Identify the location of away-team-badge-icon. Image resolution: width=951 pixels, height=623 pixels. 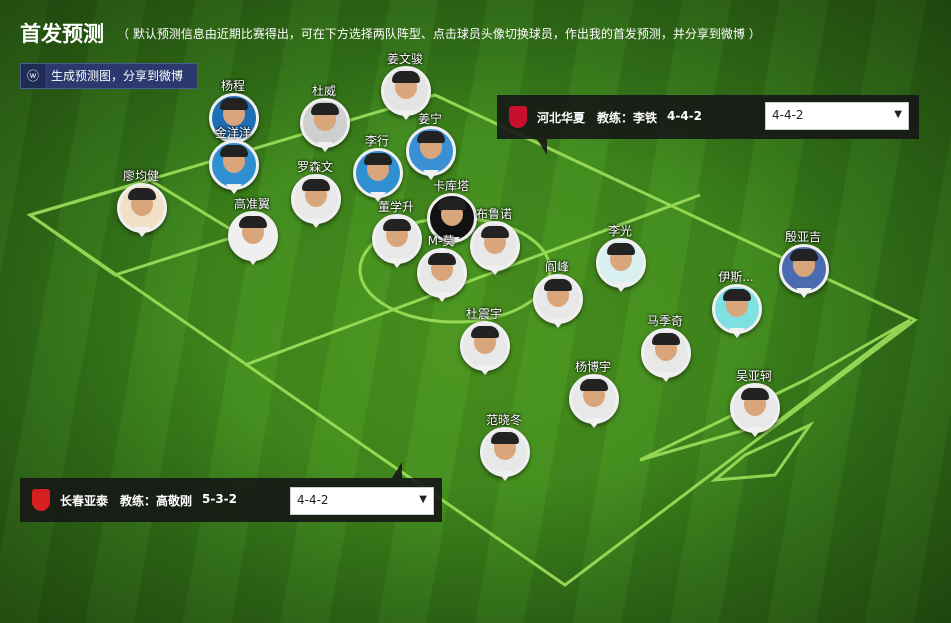
(41, 500).